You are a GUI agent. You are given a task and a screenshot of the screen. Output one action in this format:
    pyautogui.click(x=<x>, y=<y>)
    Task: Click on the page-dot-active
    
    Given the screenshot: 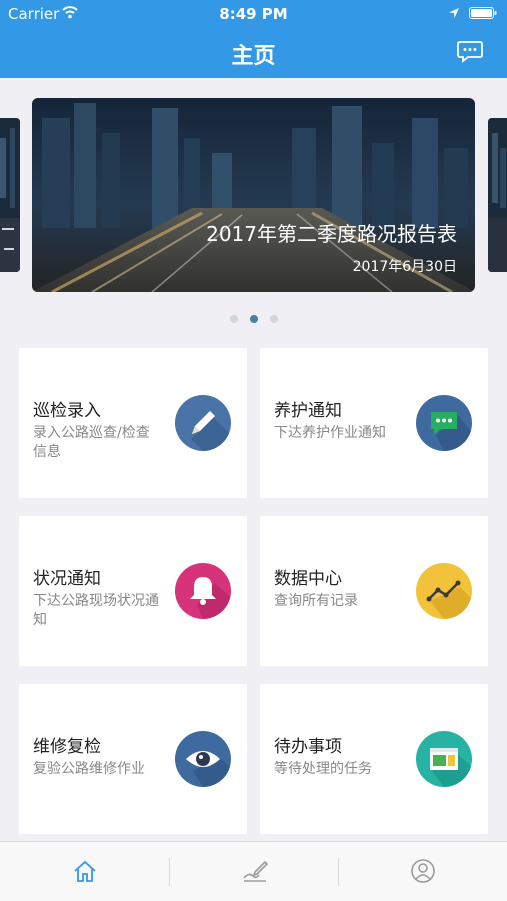 What is the action you would take?
    pyautogui.click(x=254, y=319)
    